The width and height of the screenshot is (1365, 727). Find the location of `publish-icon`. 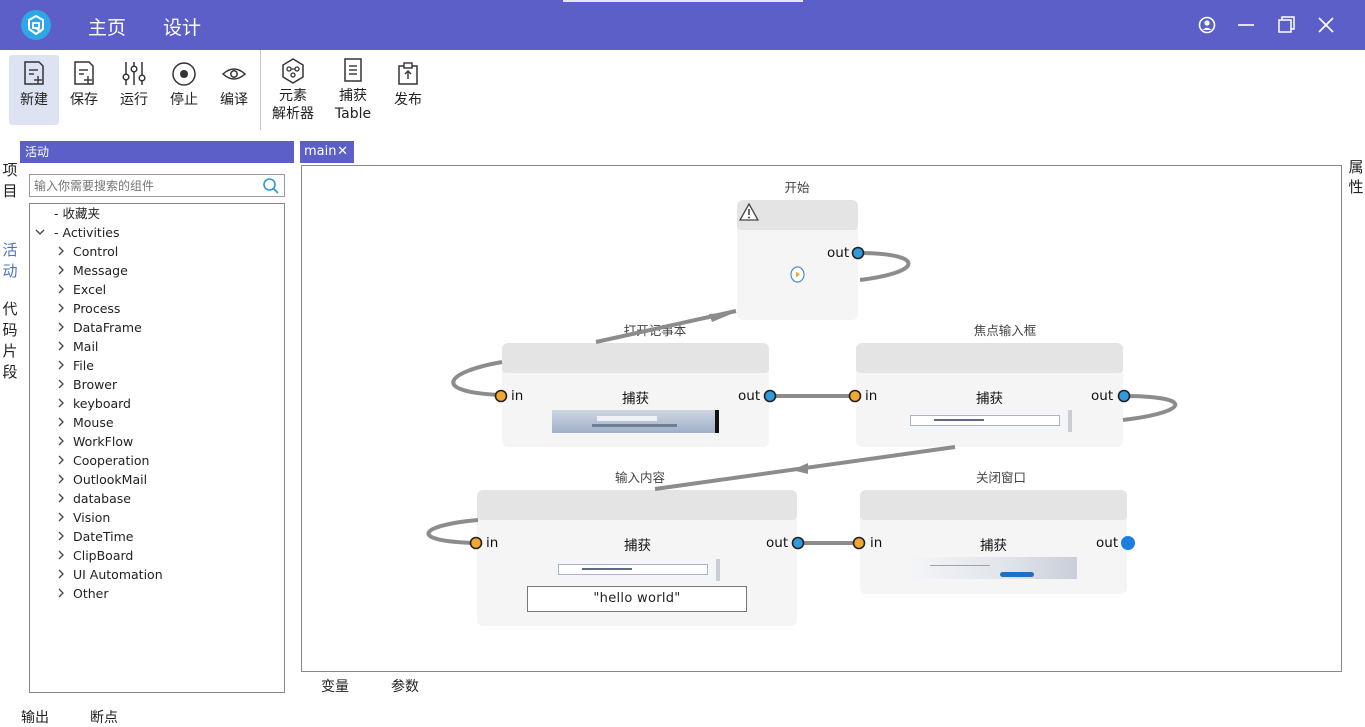

publish-icon is located at coordinates (408, 73).